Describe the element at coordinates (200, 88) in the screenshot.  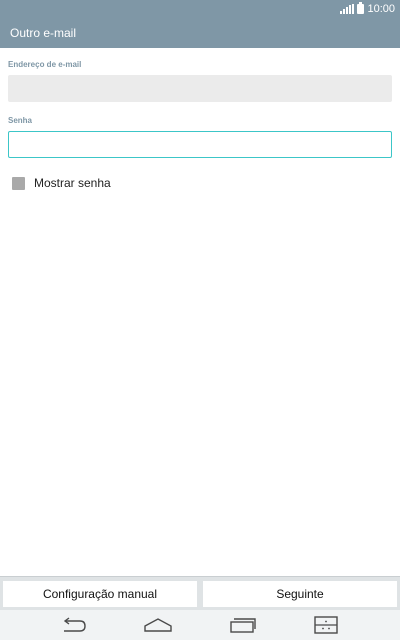
I see `email-field` at that location.